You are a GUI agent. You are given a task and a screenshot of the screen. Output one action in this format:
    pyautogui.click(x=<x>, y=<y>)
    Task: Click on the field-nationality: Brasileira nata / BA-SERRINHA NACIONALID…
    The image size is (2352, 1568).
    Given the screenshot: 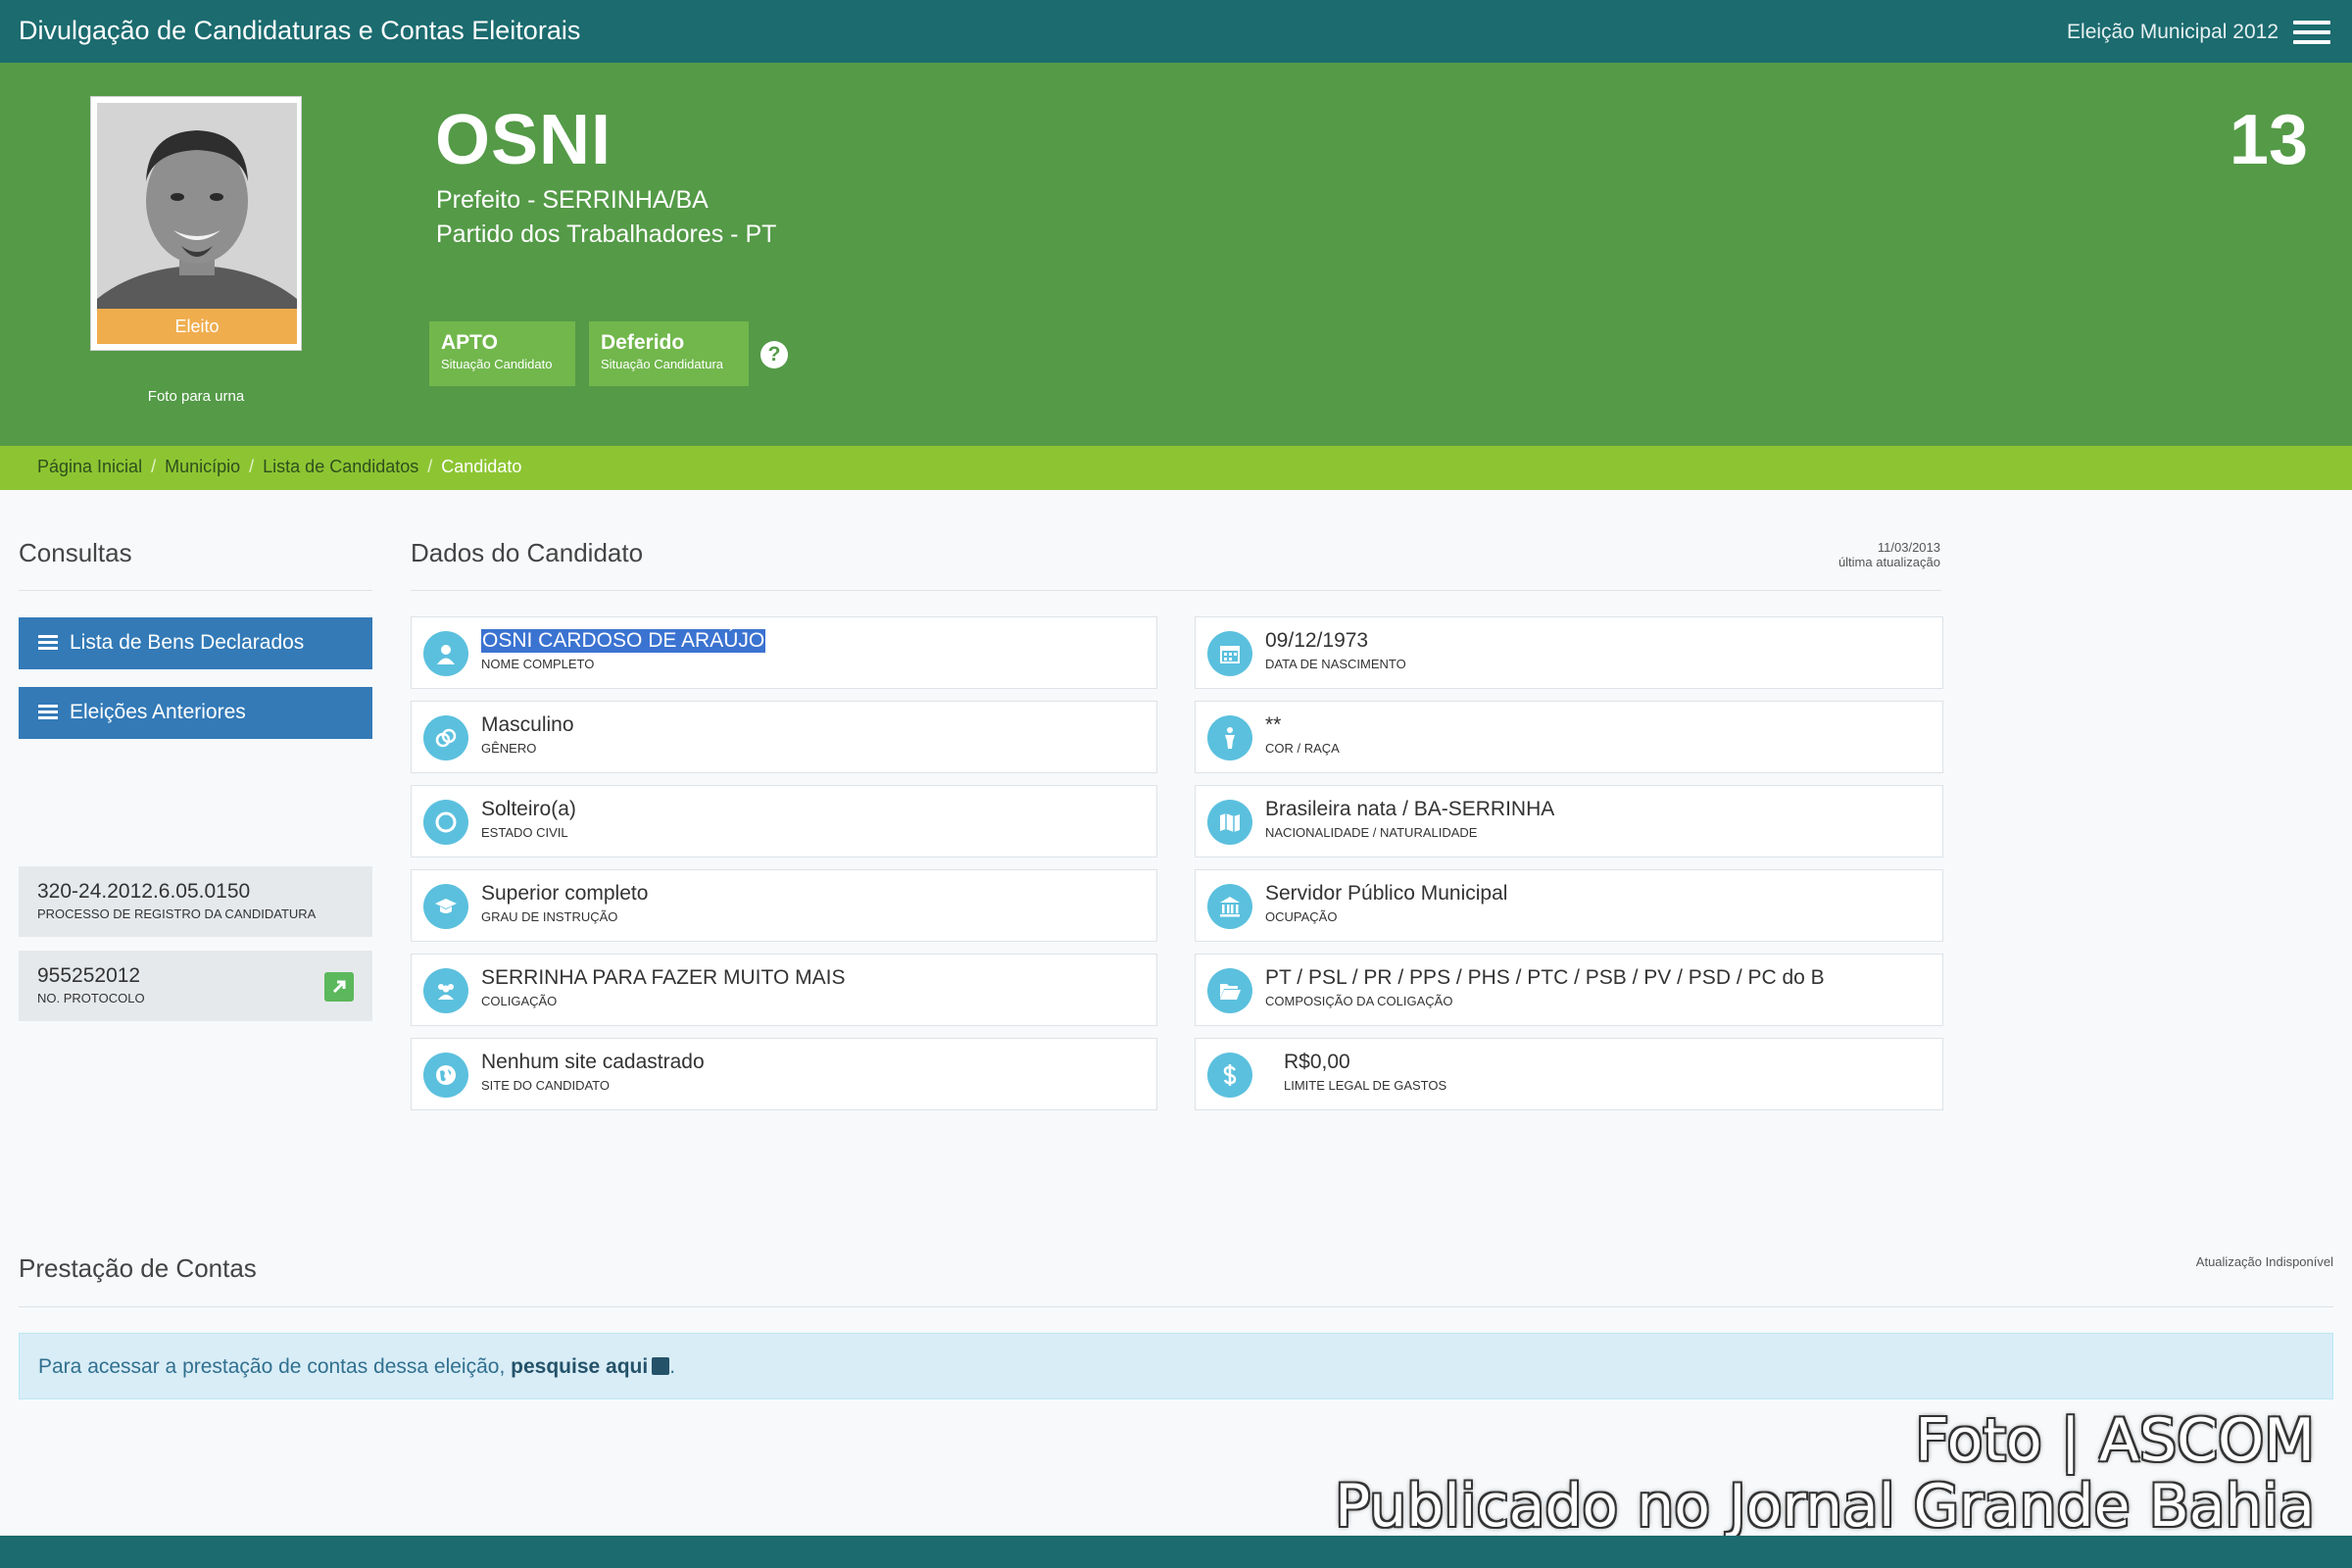 What is the action you would take?
    pyautogui.click(x=1569, y=821)
    